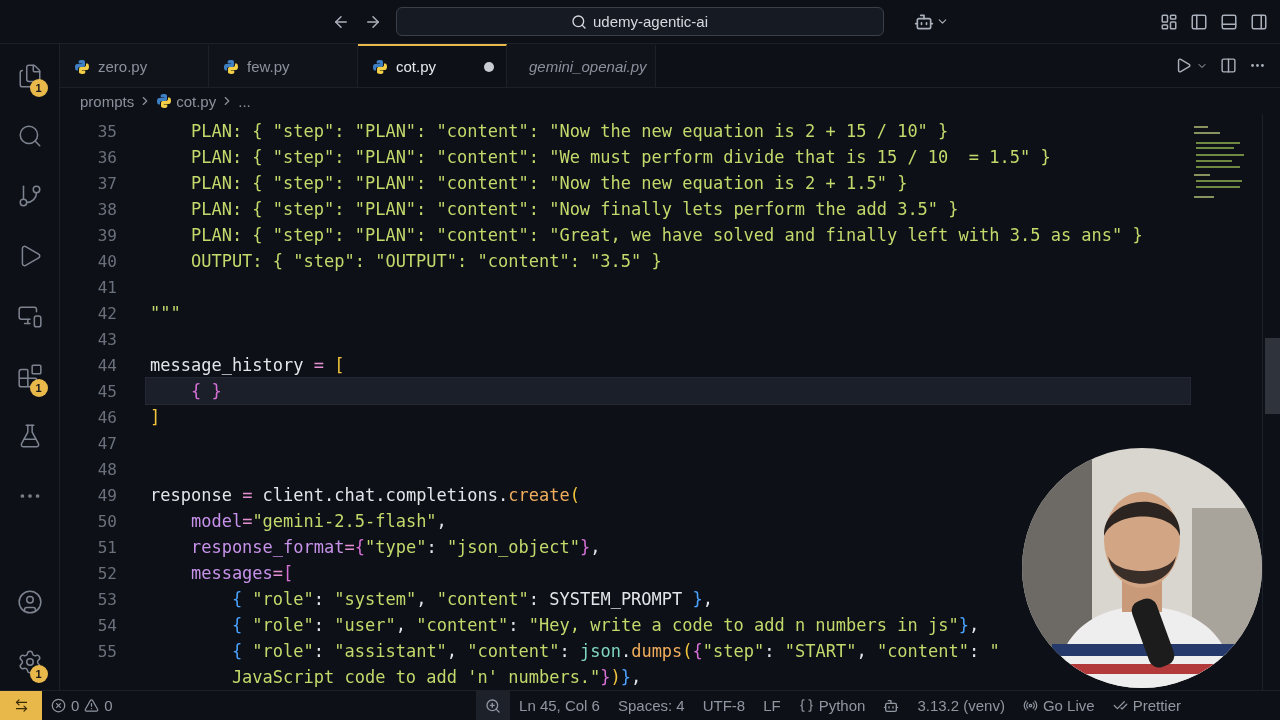 The width and height of the screenshot is (1280, 720). Describe the element at coordinates (651, 705) in the screenshot. I see `status-item: Spaces: 4` at that location.